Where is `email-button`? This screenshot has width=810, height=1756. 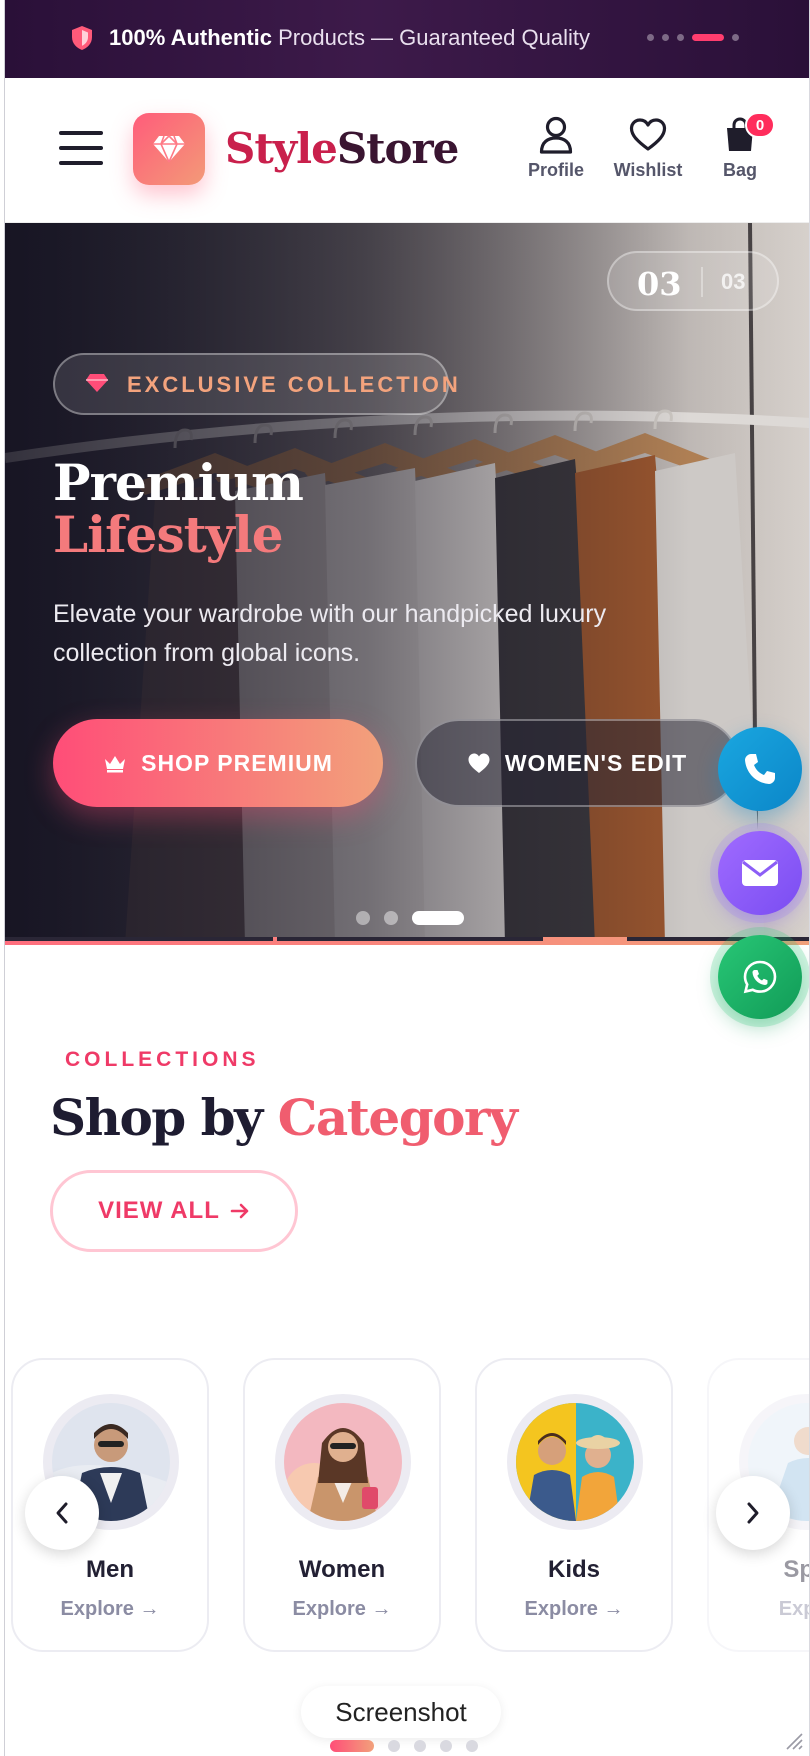 email-button is located at coordinates (760, 873).